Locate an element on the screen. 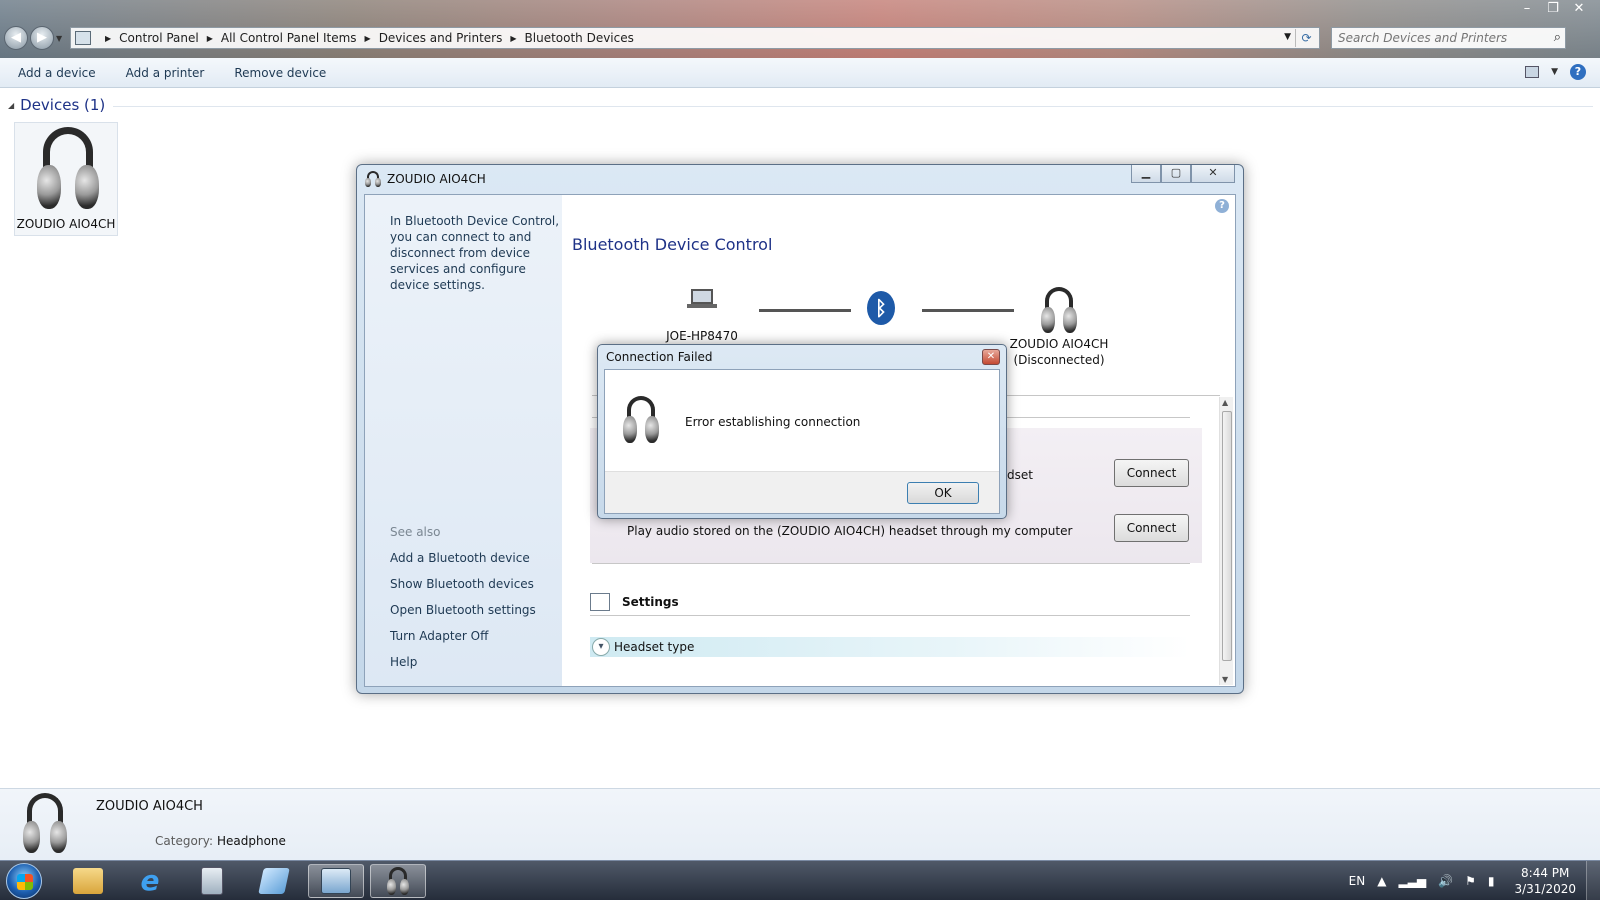  window-controls: ▁ ▢ ✕ is located at coordinates (1183, 174).